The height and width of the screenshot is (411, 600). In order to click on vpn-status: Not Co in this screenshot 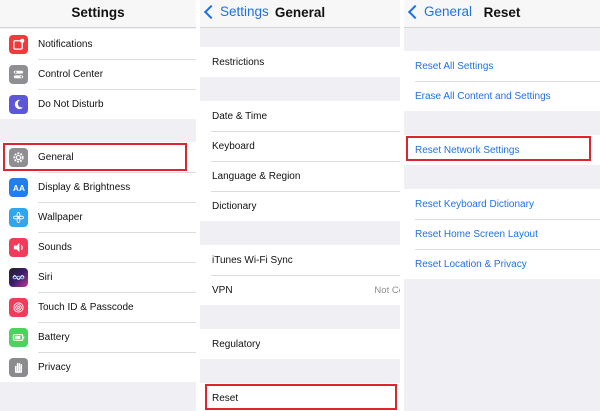, I will do `click(387, 290)`.